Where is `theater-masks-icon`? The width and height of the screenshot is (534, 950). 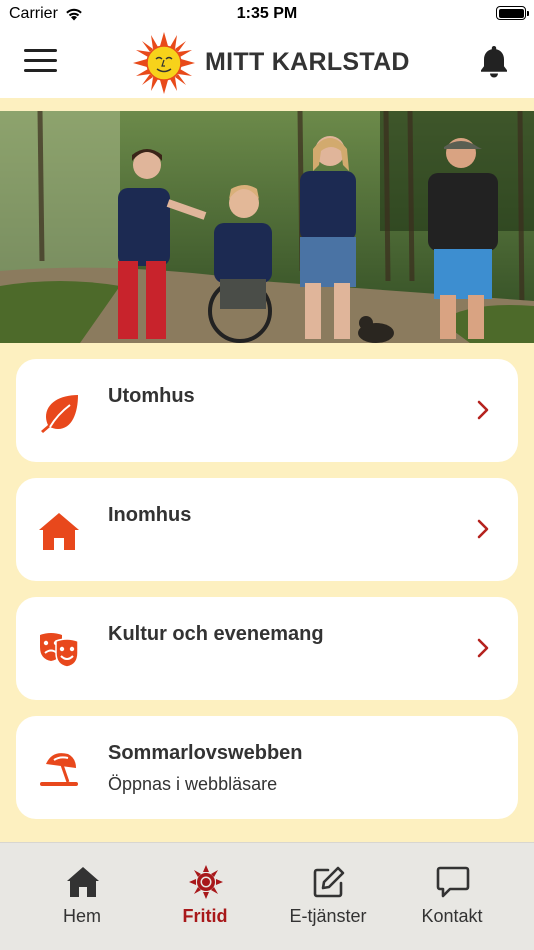
theater-masks-icon is located at coordinates (59, 650).